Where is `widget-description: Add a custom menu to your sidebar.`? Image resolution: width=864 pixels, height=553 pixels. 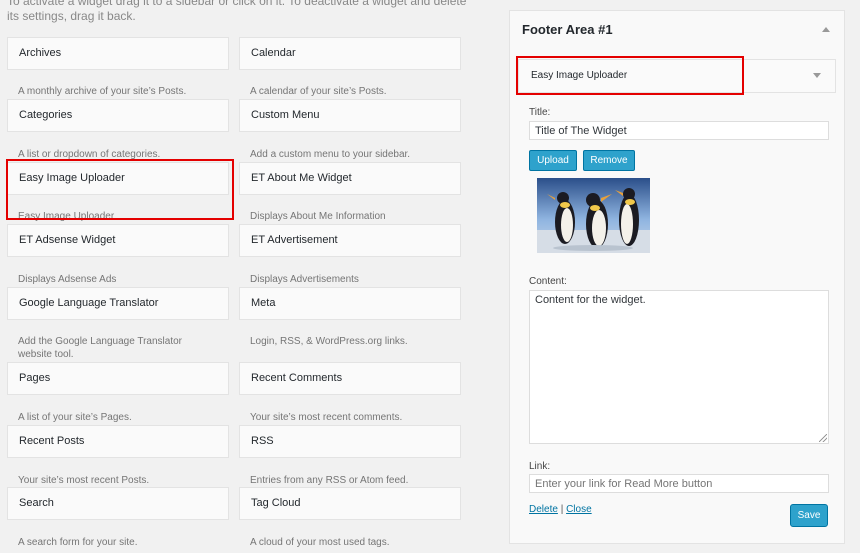
widget-description: Add a custom menu to your sidebar. is located at coordinates (330, 154).